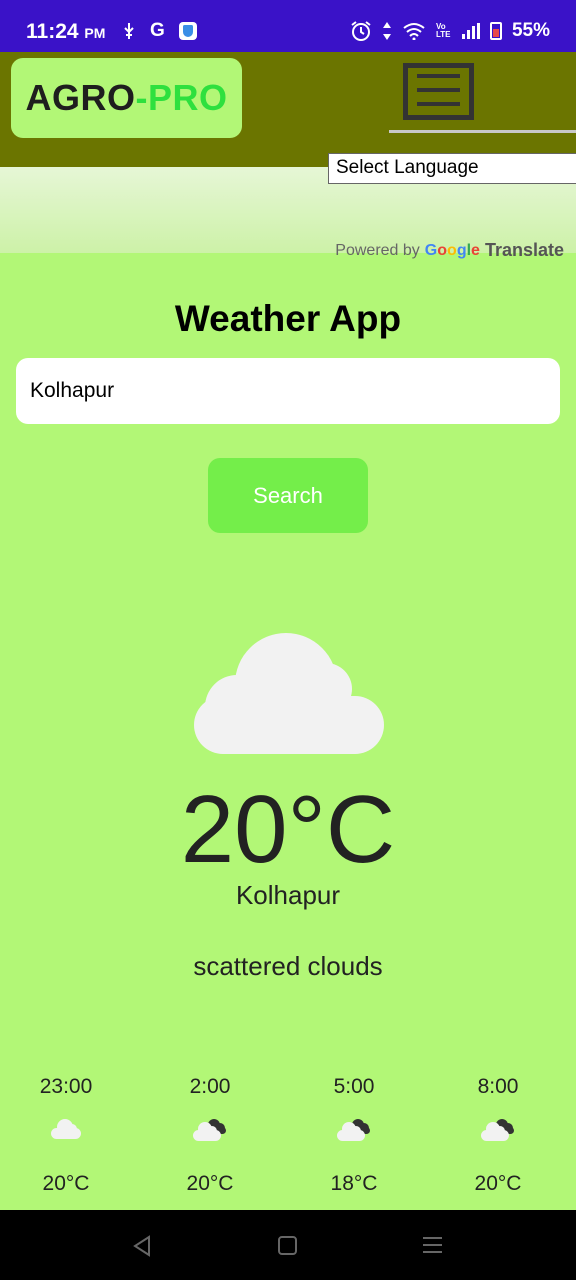 The image size is (576, 1280). Describe the element at coordinates (495, 31) in the screenshot. I see `battery-icon` at that location.